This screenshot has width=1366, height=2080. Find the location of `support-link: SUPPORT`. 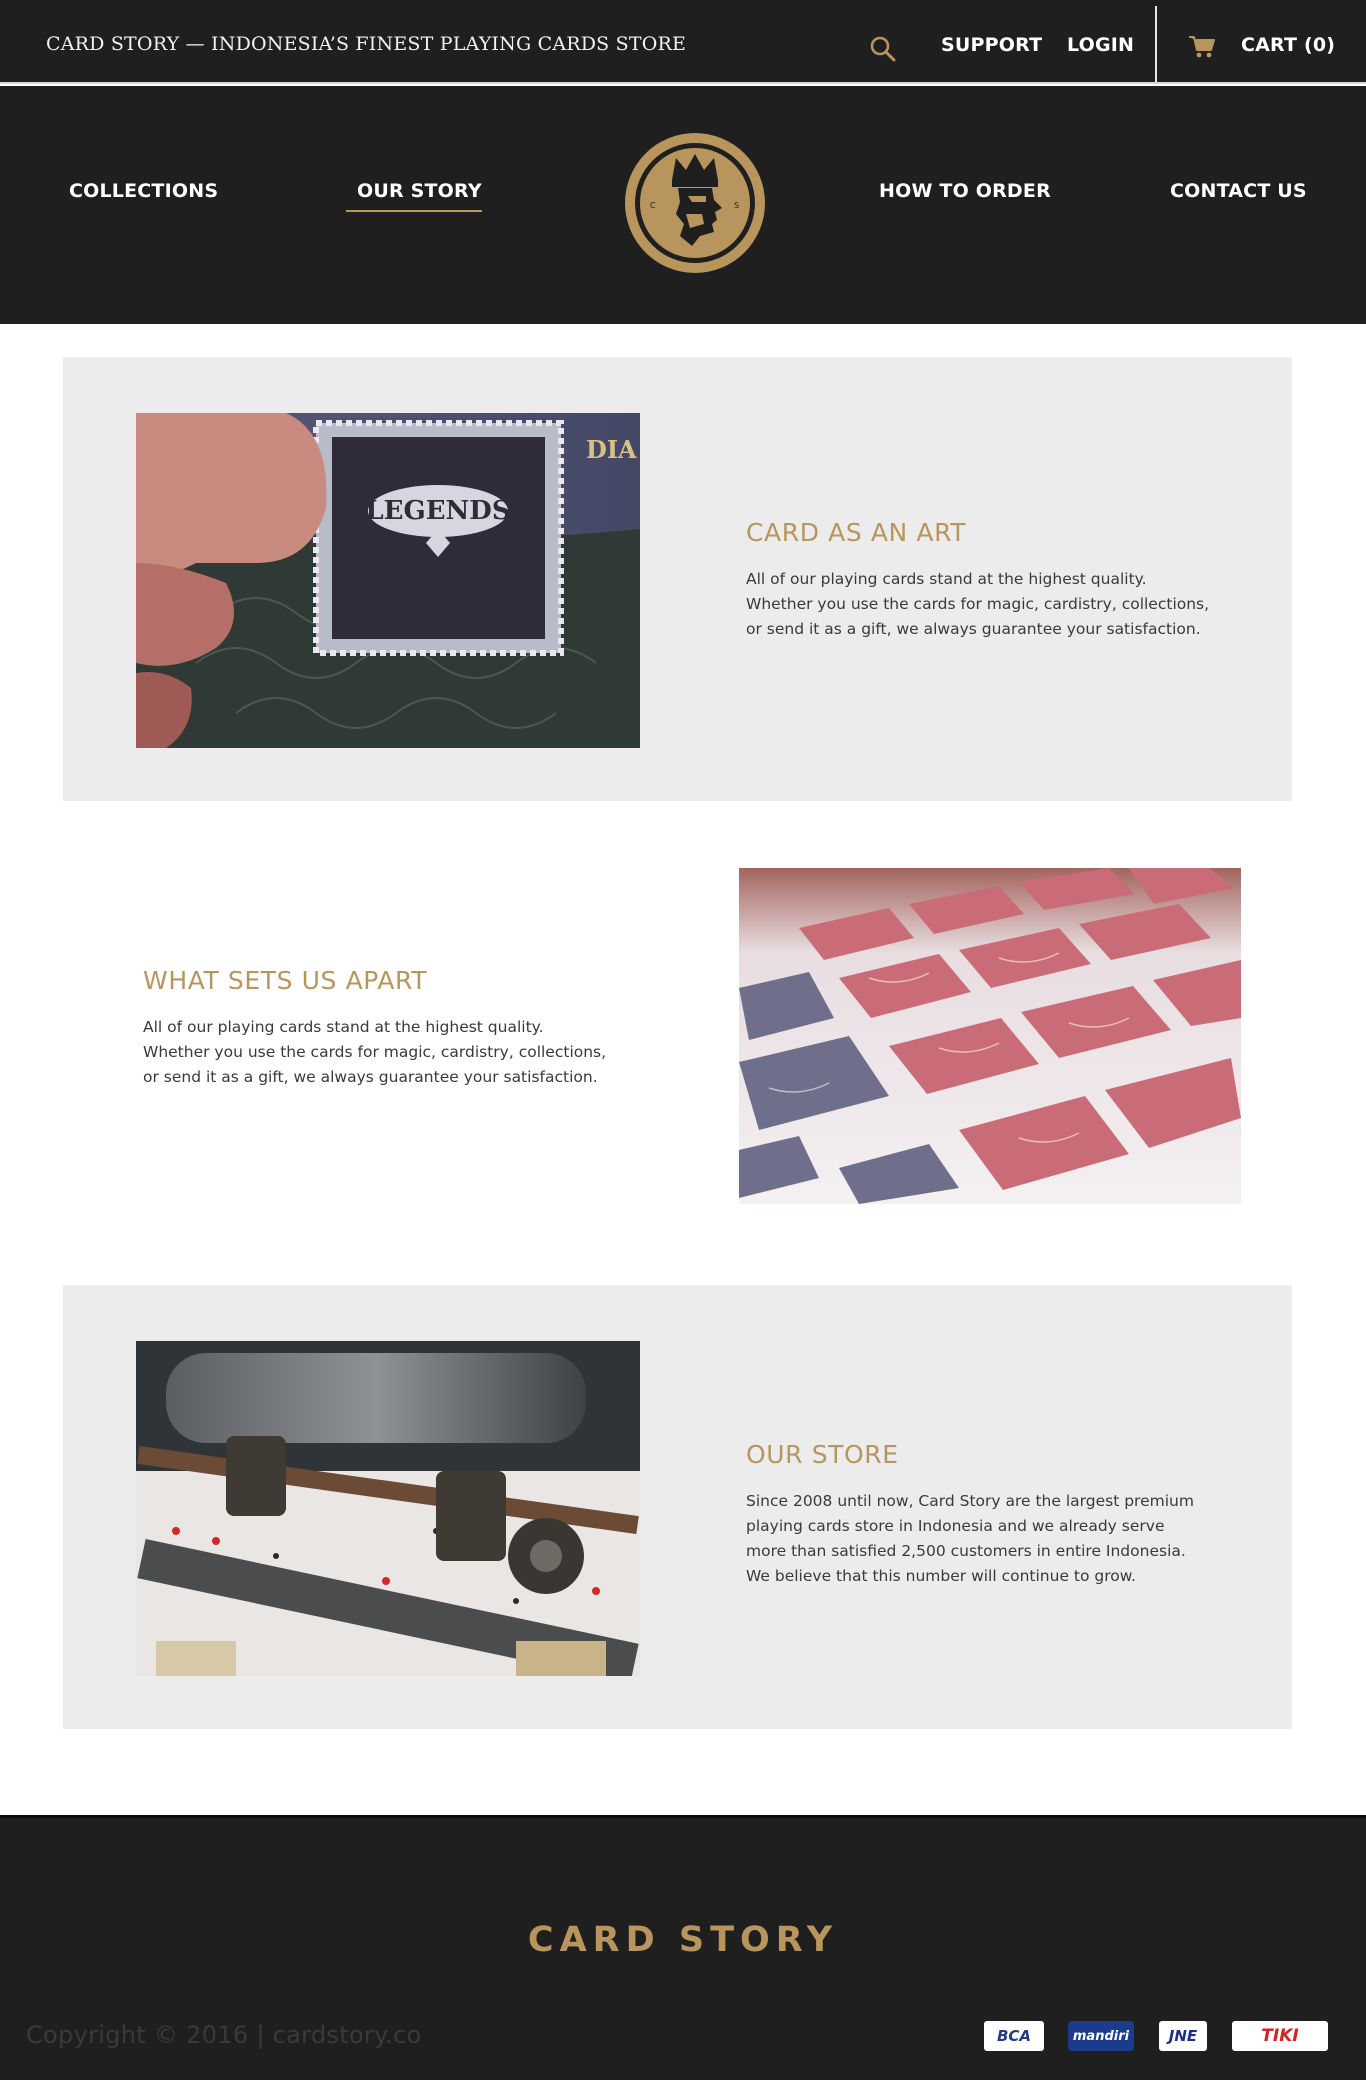

support-link: SUPPORT is located at coordinates (991, 45).